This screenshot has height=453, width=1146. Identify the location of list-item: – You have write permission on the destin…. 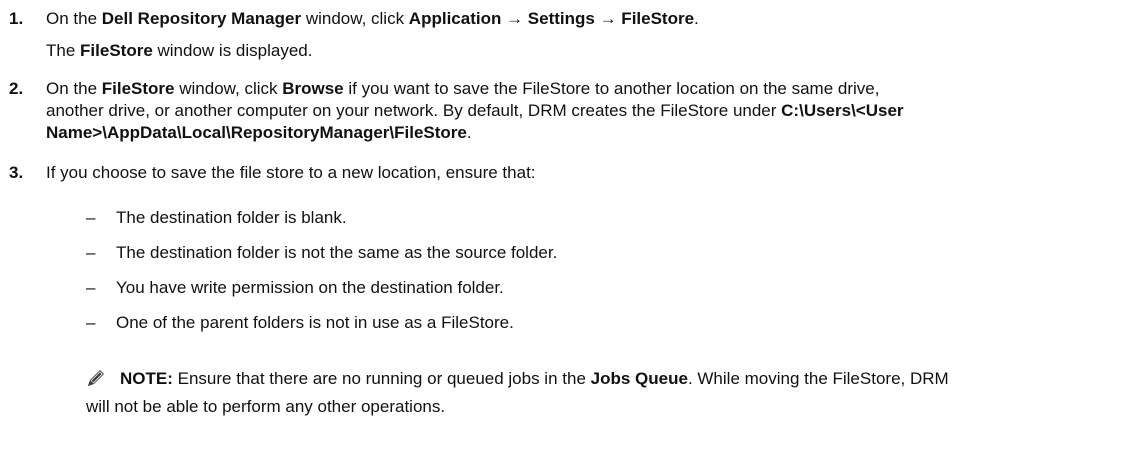
(295, 288).